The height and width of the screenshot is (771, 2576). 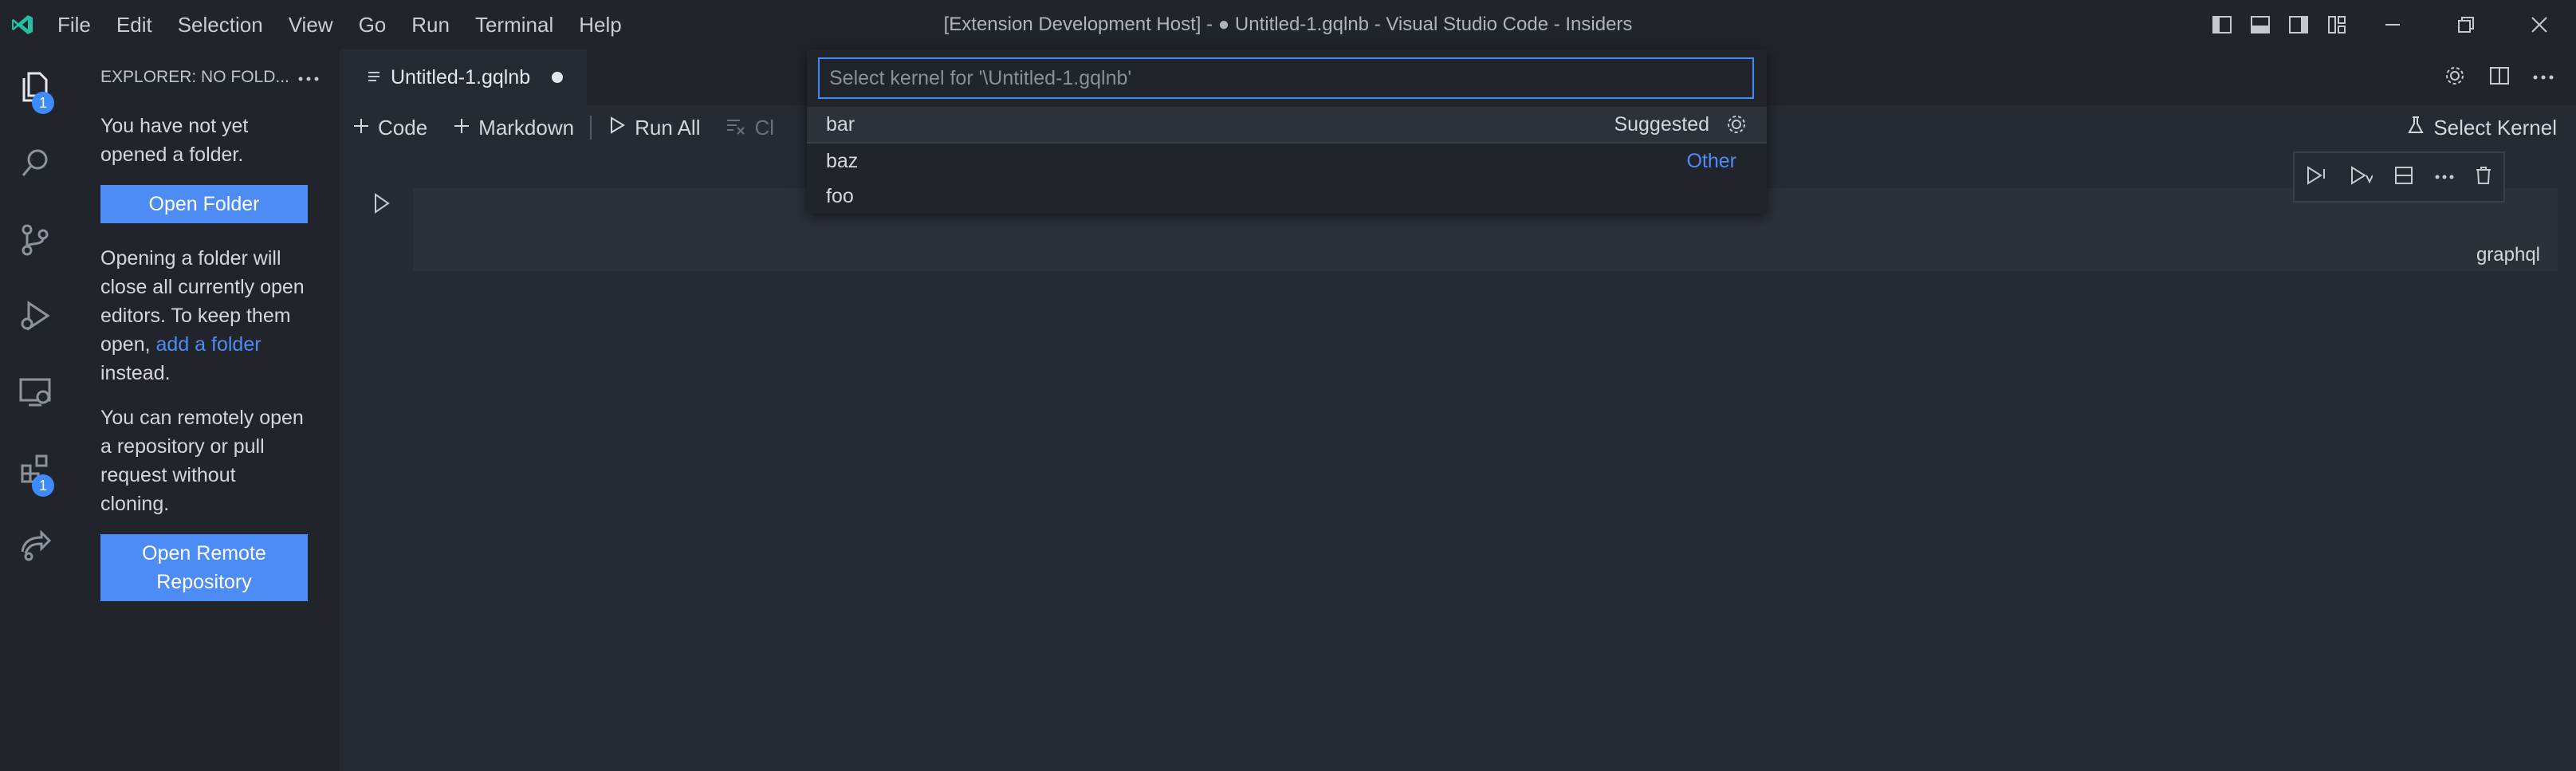 I want to click on markdown-label: Markdown, so click(x=526, y=127).